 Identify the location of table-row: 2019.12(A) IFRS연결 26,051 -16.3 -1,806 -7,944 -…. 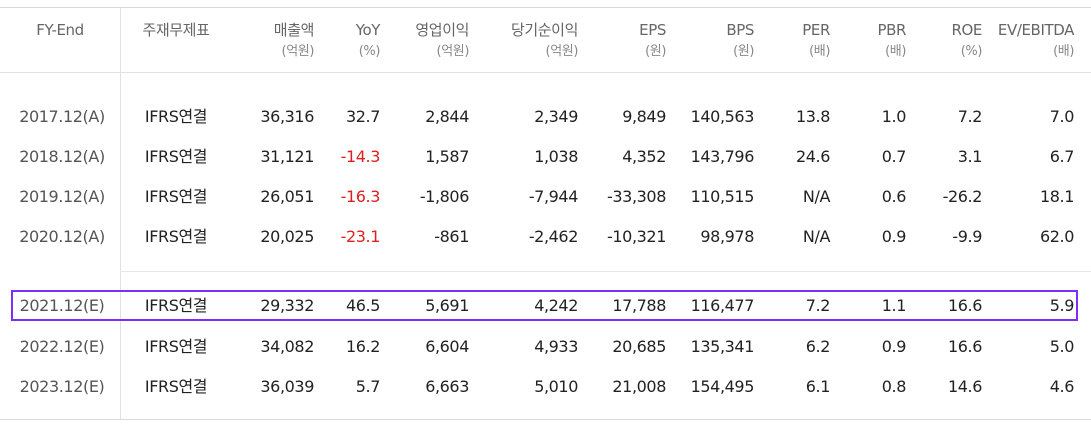
(545, 197).